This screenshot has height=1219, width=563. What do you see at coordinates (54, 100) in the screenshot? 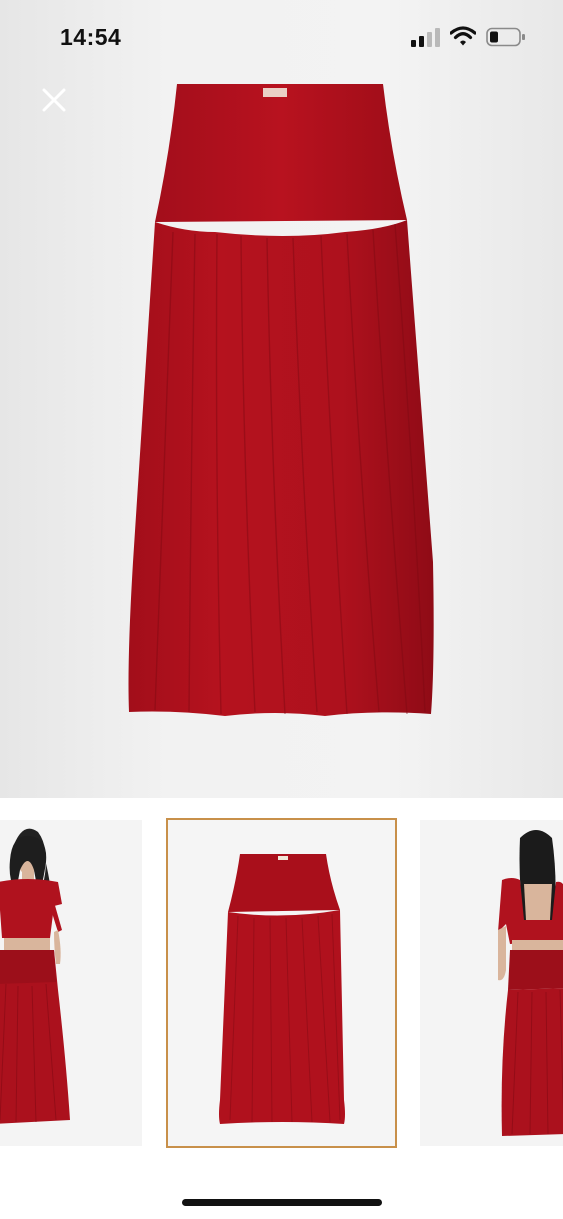
I see `close-icon` at bounding box center [54, 100].